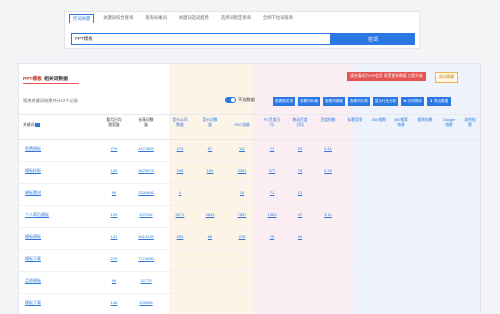 The height and width of the screenshot is (314, 500). Describe the element at coordinates (114, 148) in the screenshot. I see `row-value: 279` at that location.